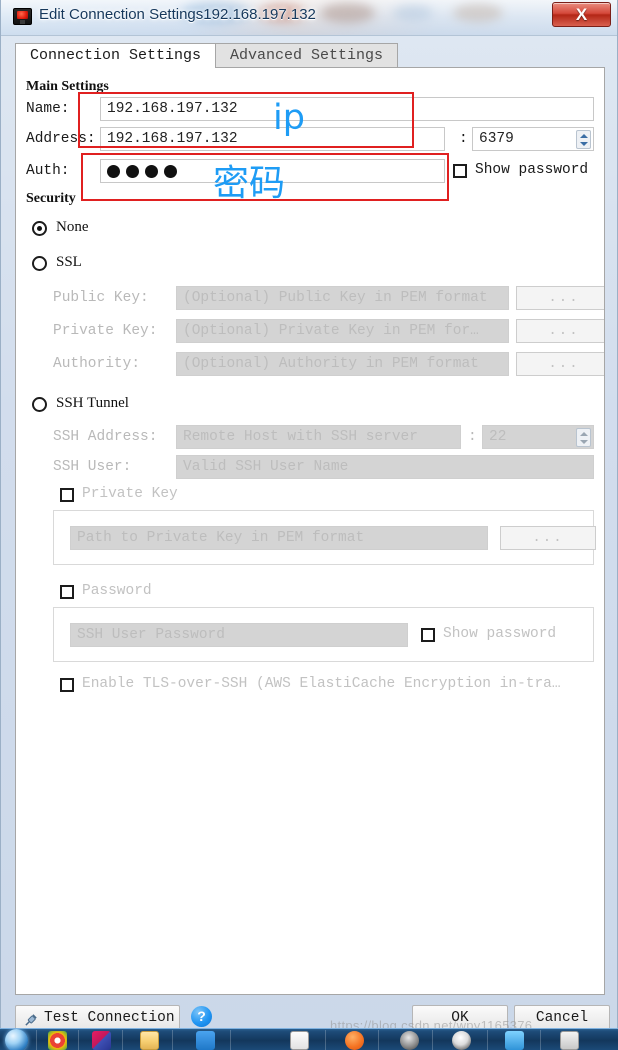 The image size is (618, 1050). What do you see at coordinates (48, 109) in the screenshot?
I see `name-label: Name:` at bounding box center [48, 109].